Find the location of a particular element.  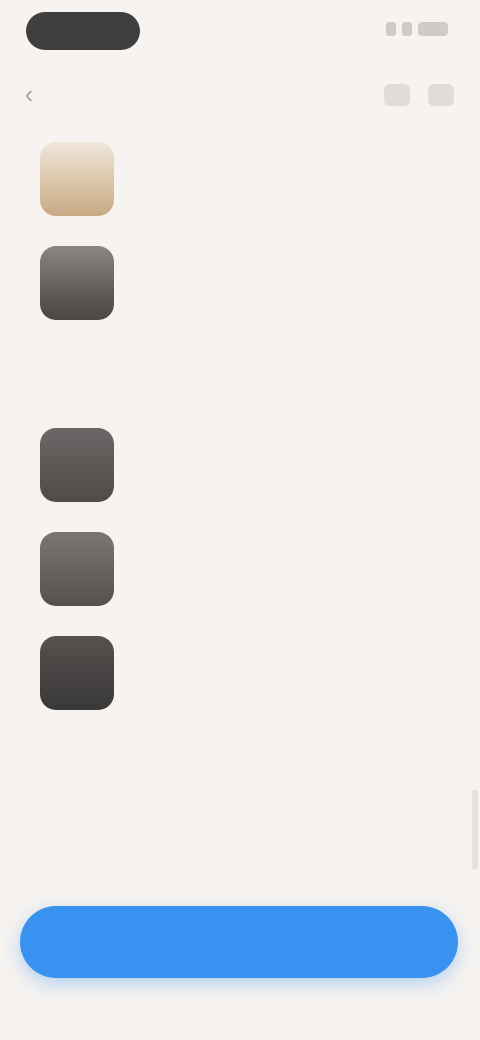

battery-icon is located at coordinates (433, 29).